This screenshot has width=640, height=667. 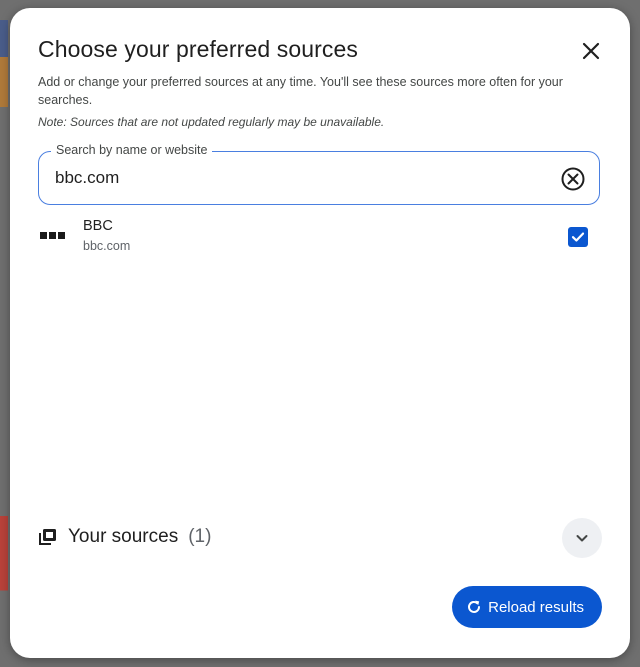 I want to click on search-label: Search by name or website, so click(x=132, y=150).